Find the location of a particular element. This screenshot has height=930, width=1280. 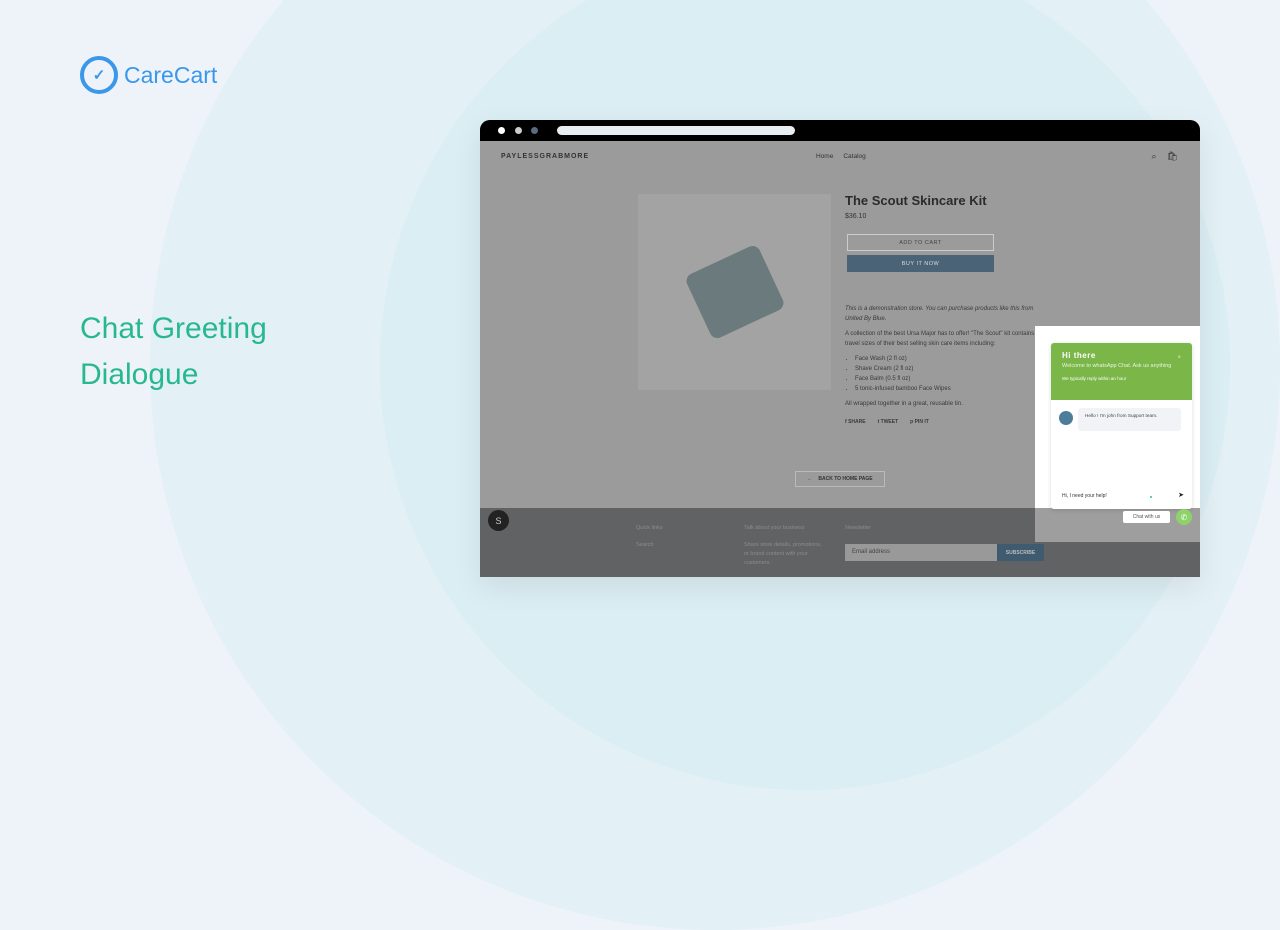

close-icon: × is located at coordinates (1179, 358).